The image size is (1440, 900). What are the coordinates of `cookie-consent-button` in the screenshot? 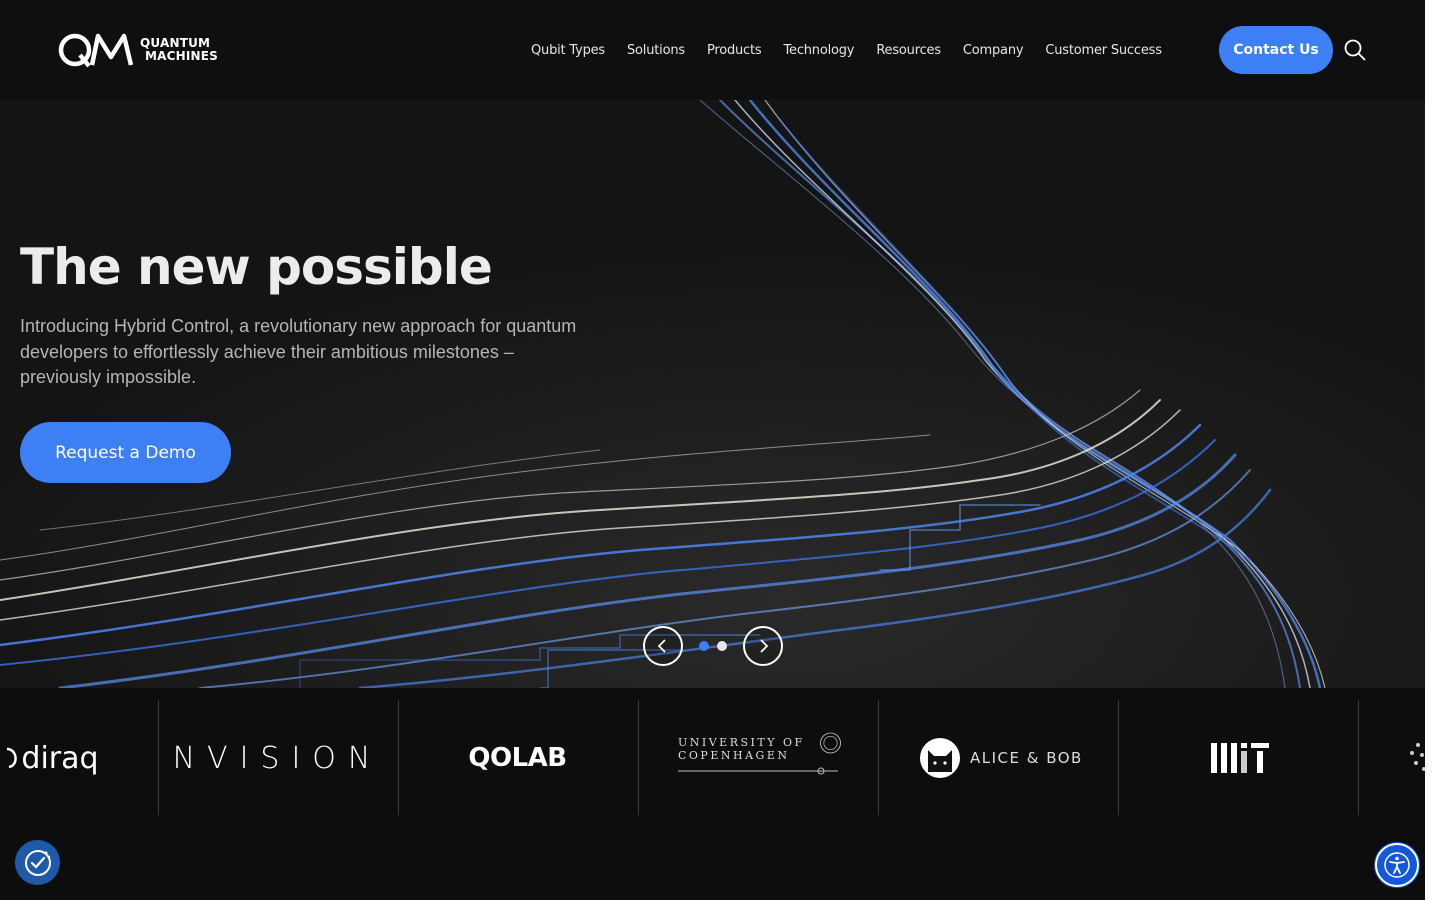 It's located at (37, 862).